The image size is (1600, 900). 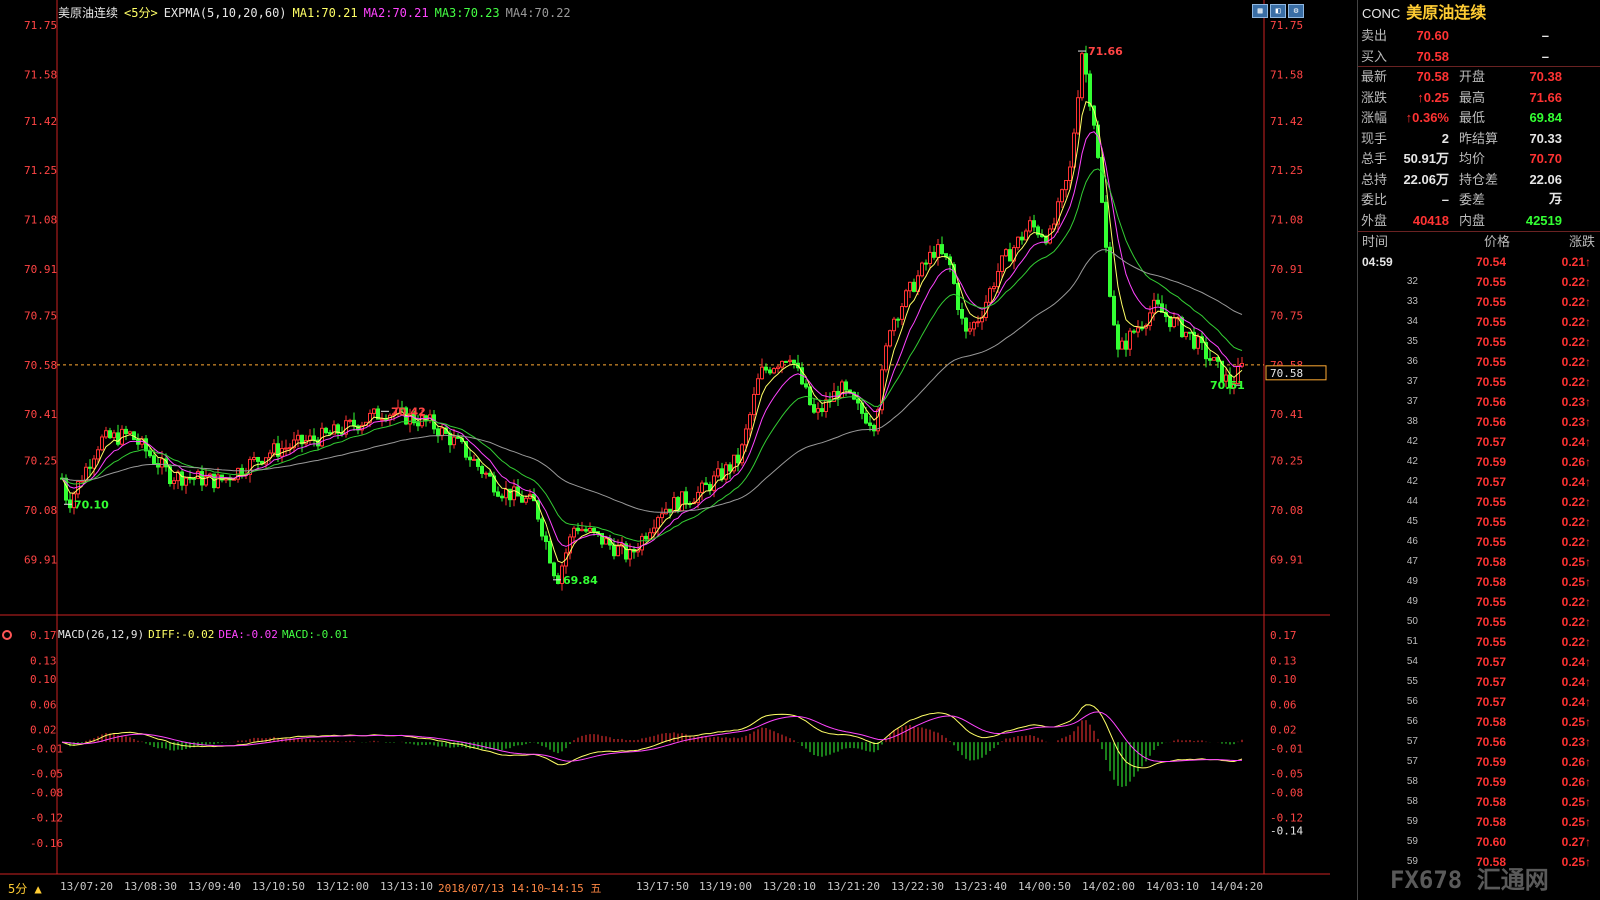 What do you see at coordinates (1374, 35) in the screenshot?
I see `sell-label: 卖出` at bounding box center [1374, 35].